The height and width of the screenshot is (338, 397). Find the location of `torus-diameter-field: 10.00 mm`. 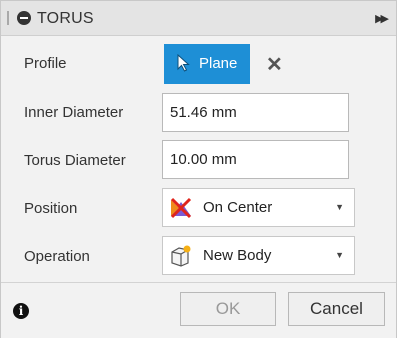

torus-diameter-field: 10.00 mm is located at coordinates (255, 159).